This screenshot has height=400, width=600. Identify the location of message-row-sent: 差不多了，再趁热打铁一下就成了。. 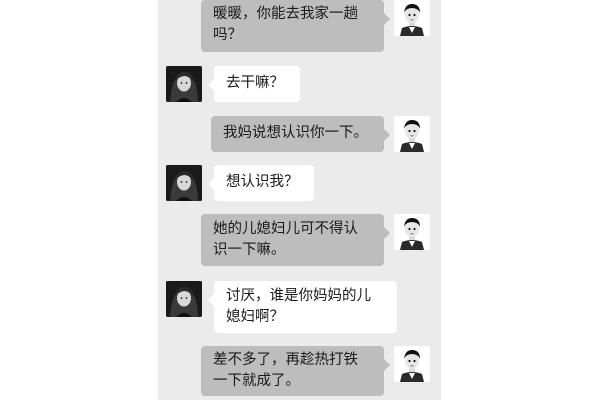
(299, 373).